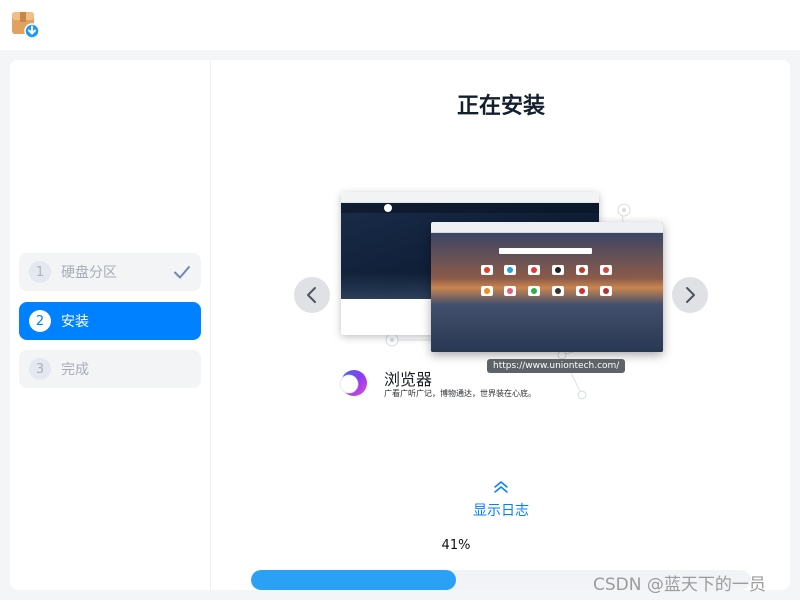 The image size is (800, 600). I want to click on screenshot-browser, so click(547, 287).